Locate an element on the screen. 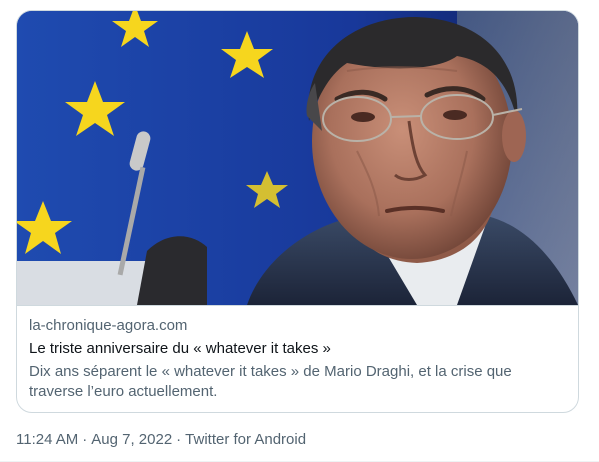 Image resolution: width=599 pixels, height=462 pixels. tweet-time-link: 11:24 AM is located at coordinates (47, 439).